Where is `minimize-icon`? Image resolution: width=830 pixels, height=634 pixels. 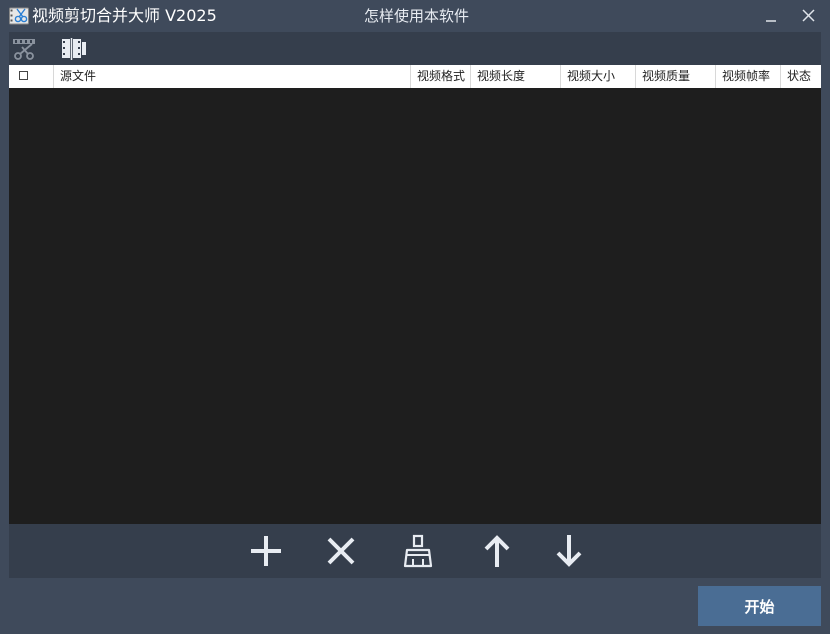 minimize-icon is located at coordinates (771, 21).